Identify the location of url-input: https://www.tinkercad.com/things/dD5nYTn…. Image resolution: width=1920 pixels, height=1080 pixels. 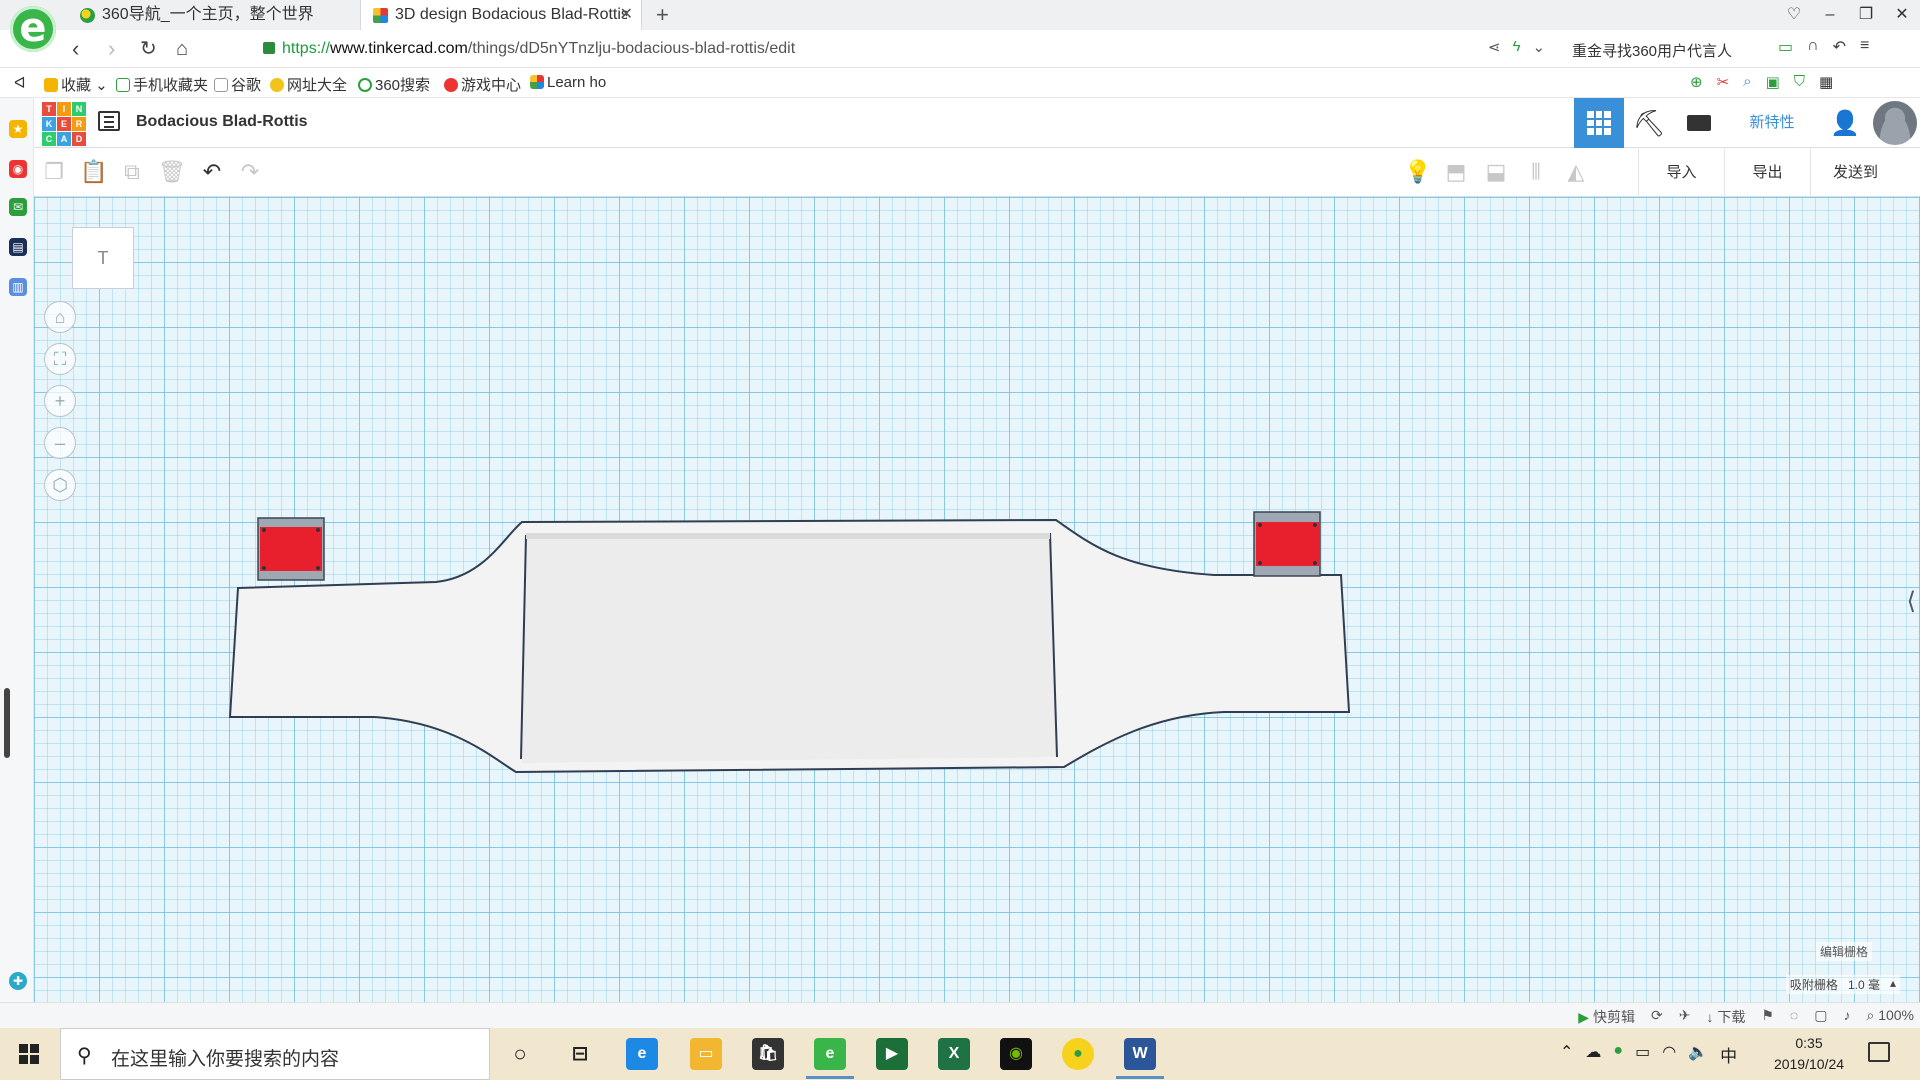
(538, 49).